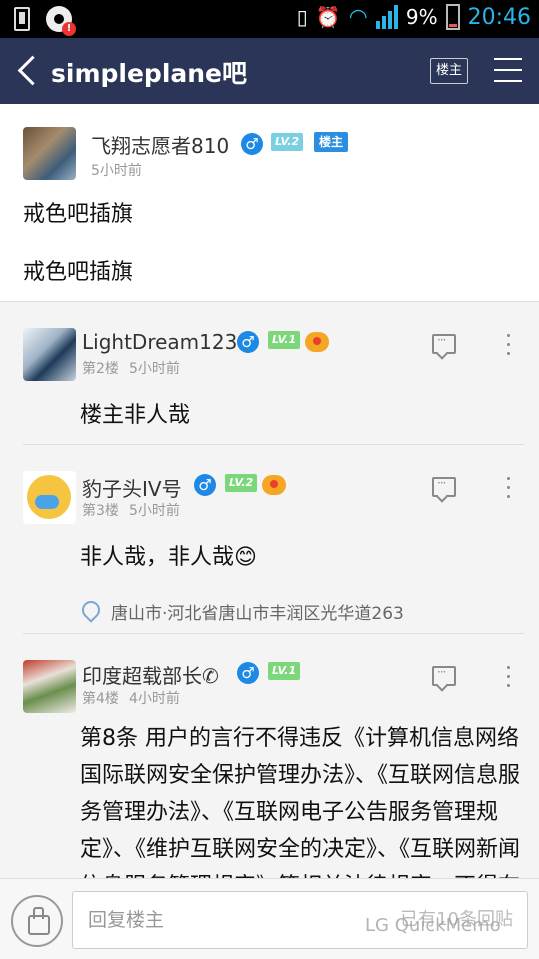 This screenshot has width=539, height=959. What do you see at coordinates (116, 171) in the screenshot?
I see `post-time: 5小时前` at bounding box center [116, 171].